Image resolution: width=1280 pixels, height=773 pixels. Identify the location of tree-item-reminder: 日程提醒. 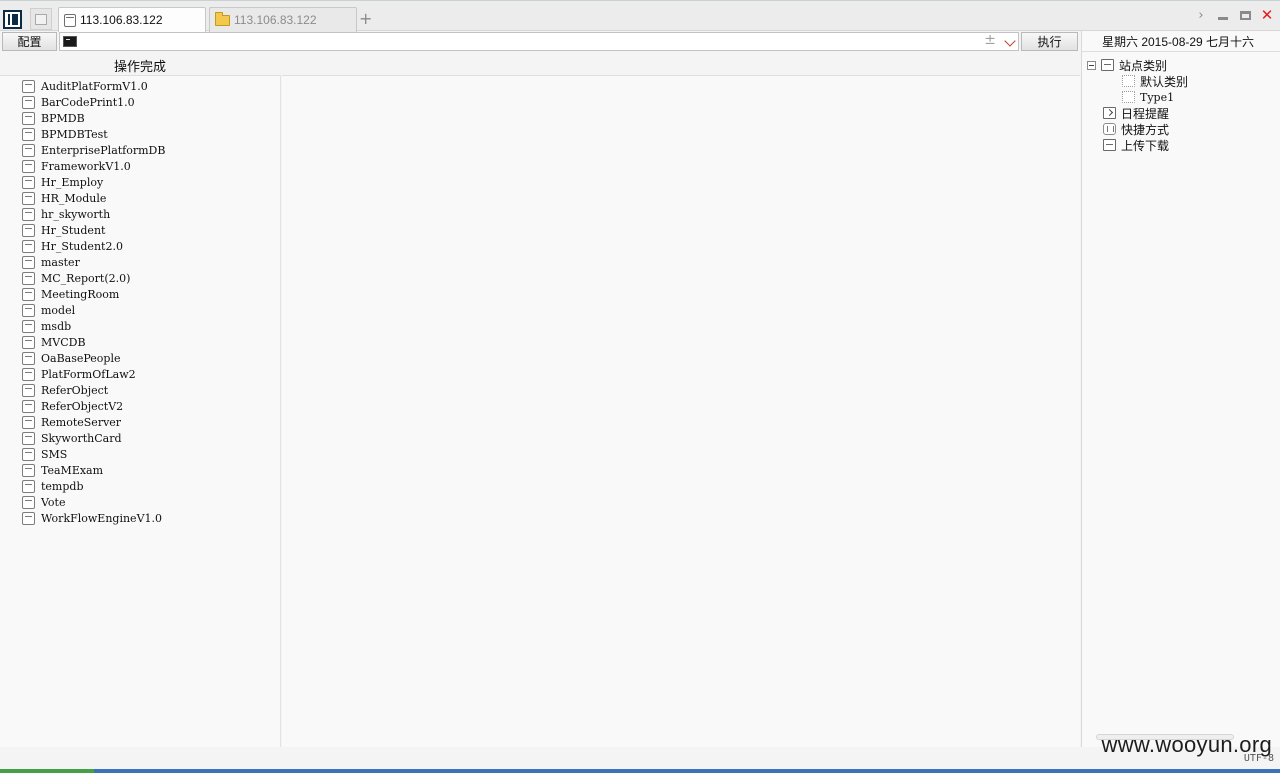
(1136, 113).